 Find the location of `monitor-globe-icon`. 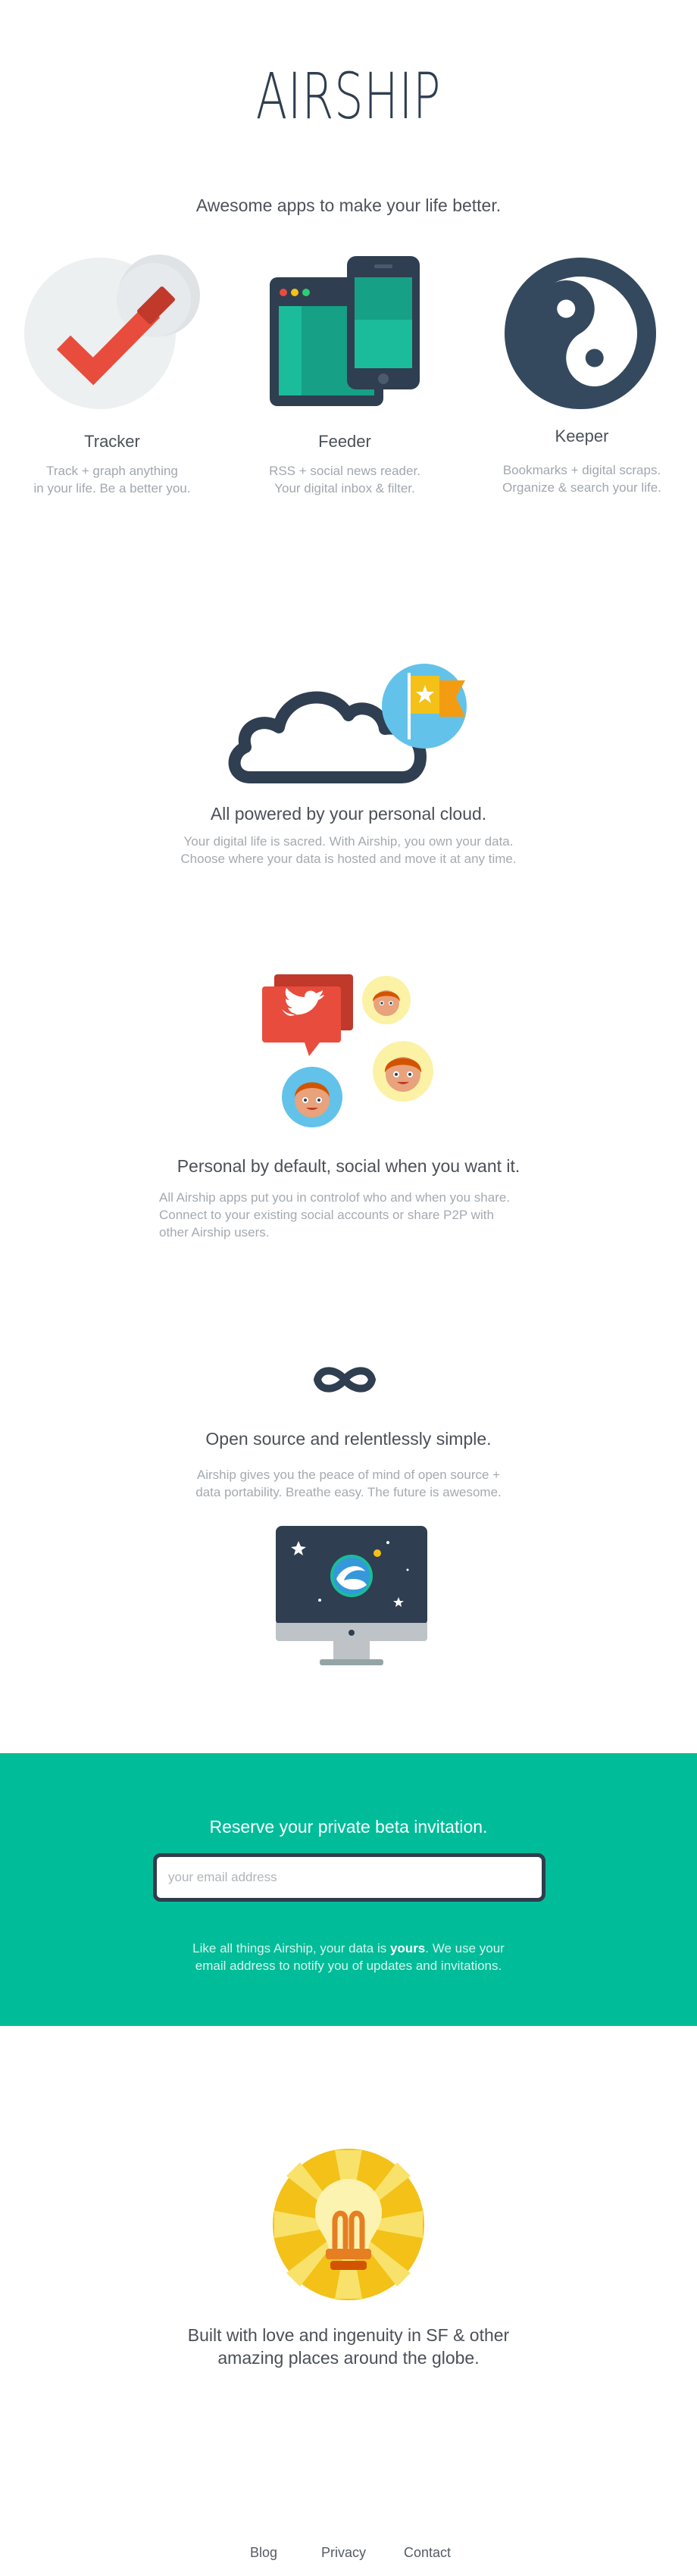

monitor-globe-icon is located at coordinates (351, 1596).